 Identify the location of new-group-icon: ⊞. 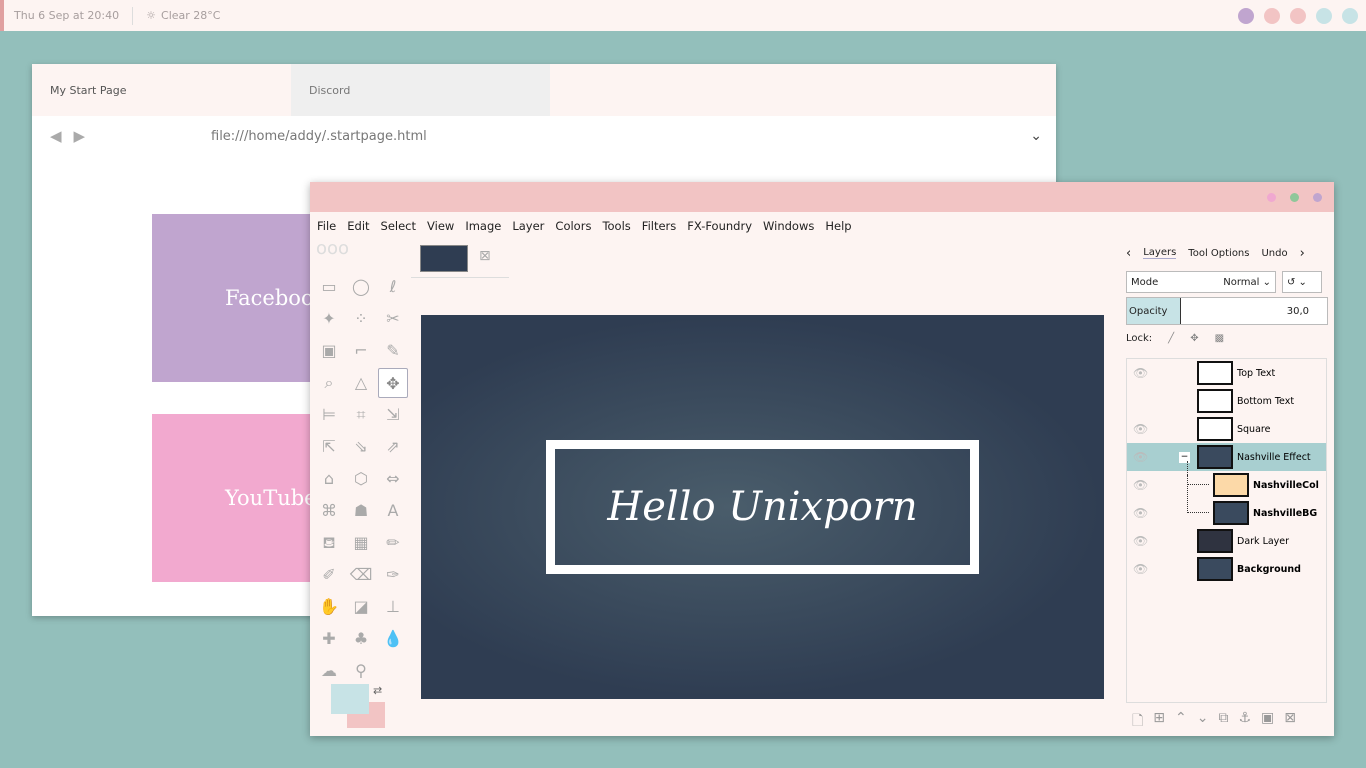
(1159, 722).